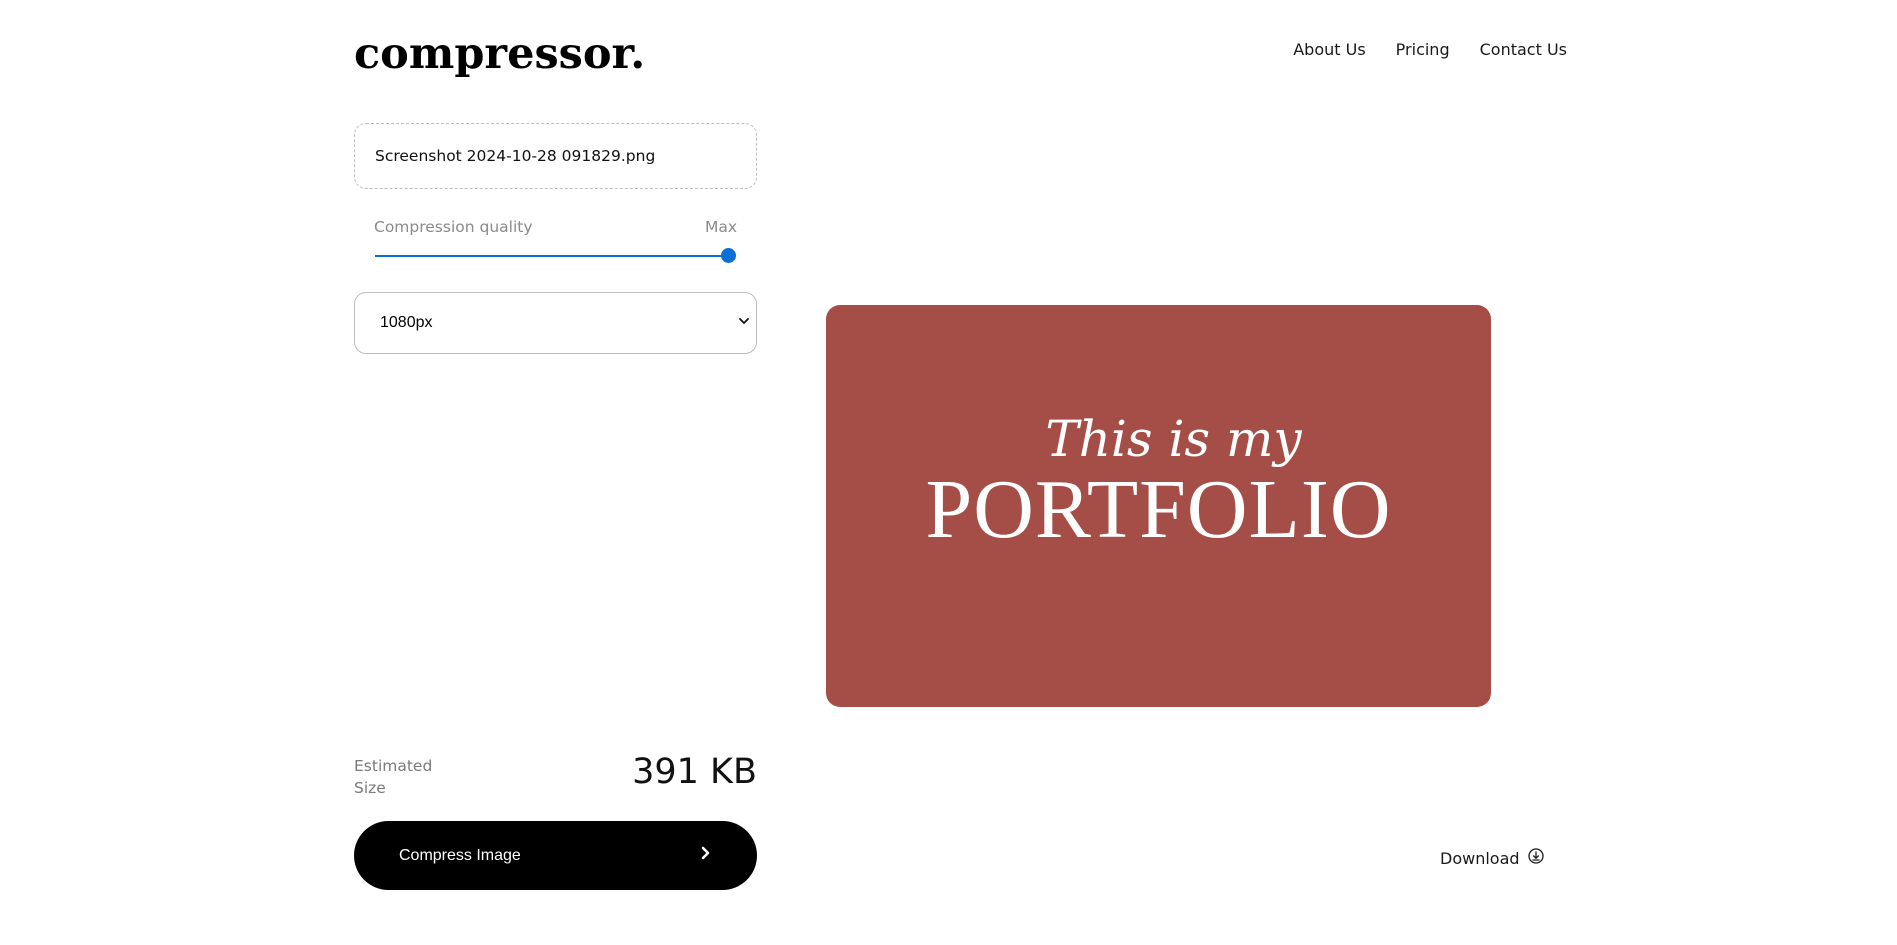  I want to click on estimated-size-value: 391 KB, so click(694, 772).